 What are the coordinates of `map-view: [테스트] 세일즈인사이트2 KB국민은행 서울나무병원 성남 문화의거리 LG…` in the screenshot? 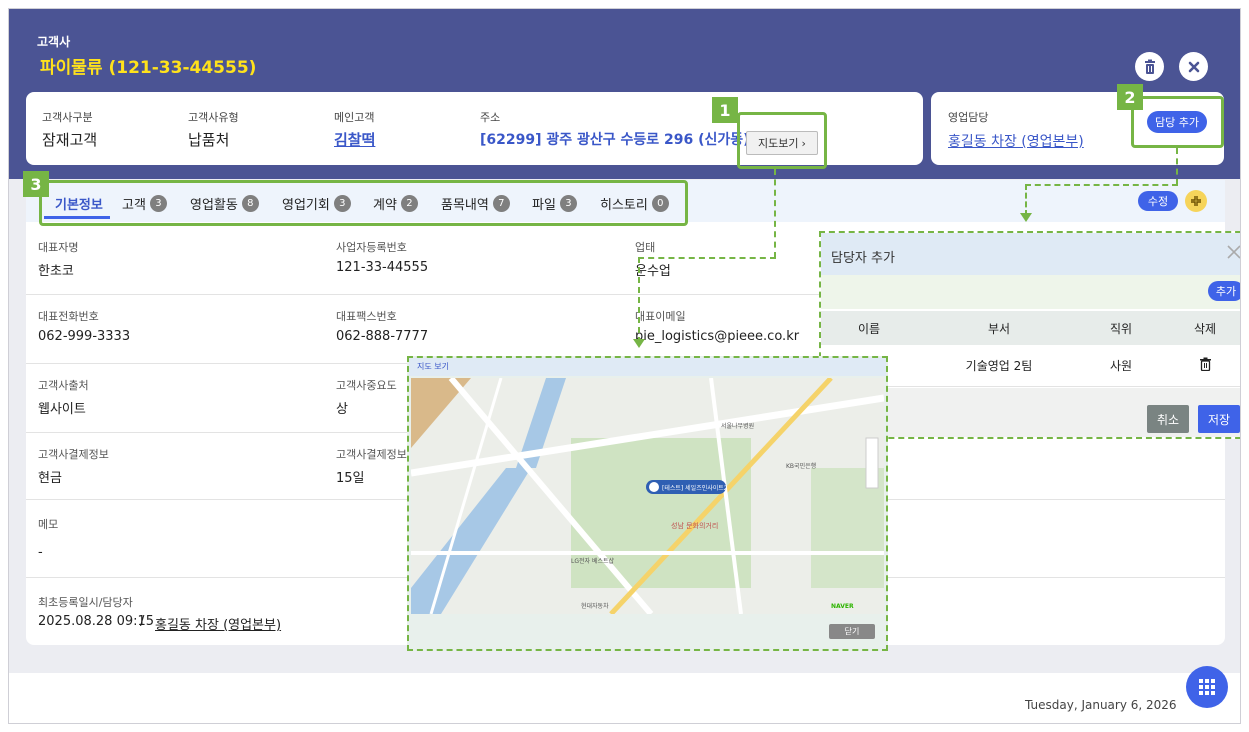 It's located at (647, 496).